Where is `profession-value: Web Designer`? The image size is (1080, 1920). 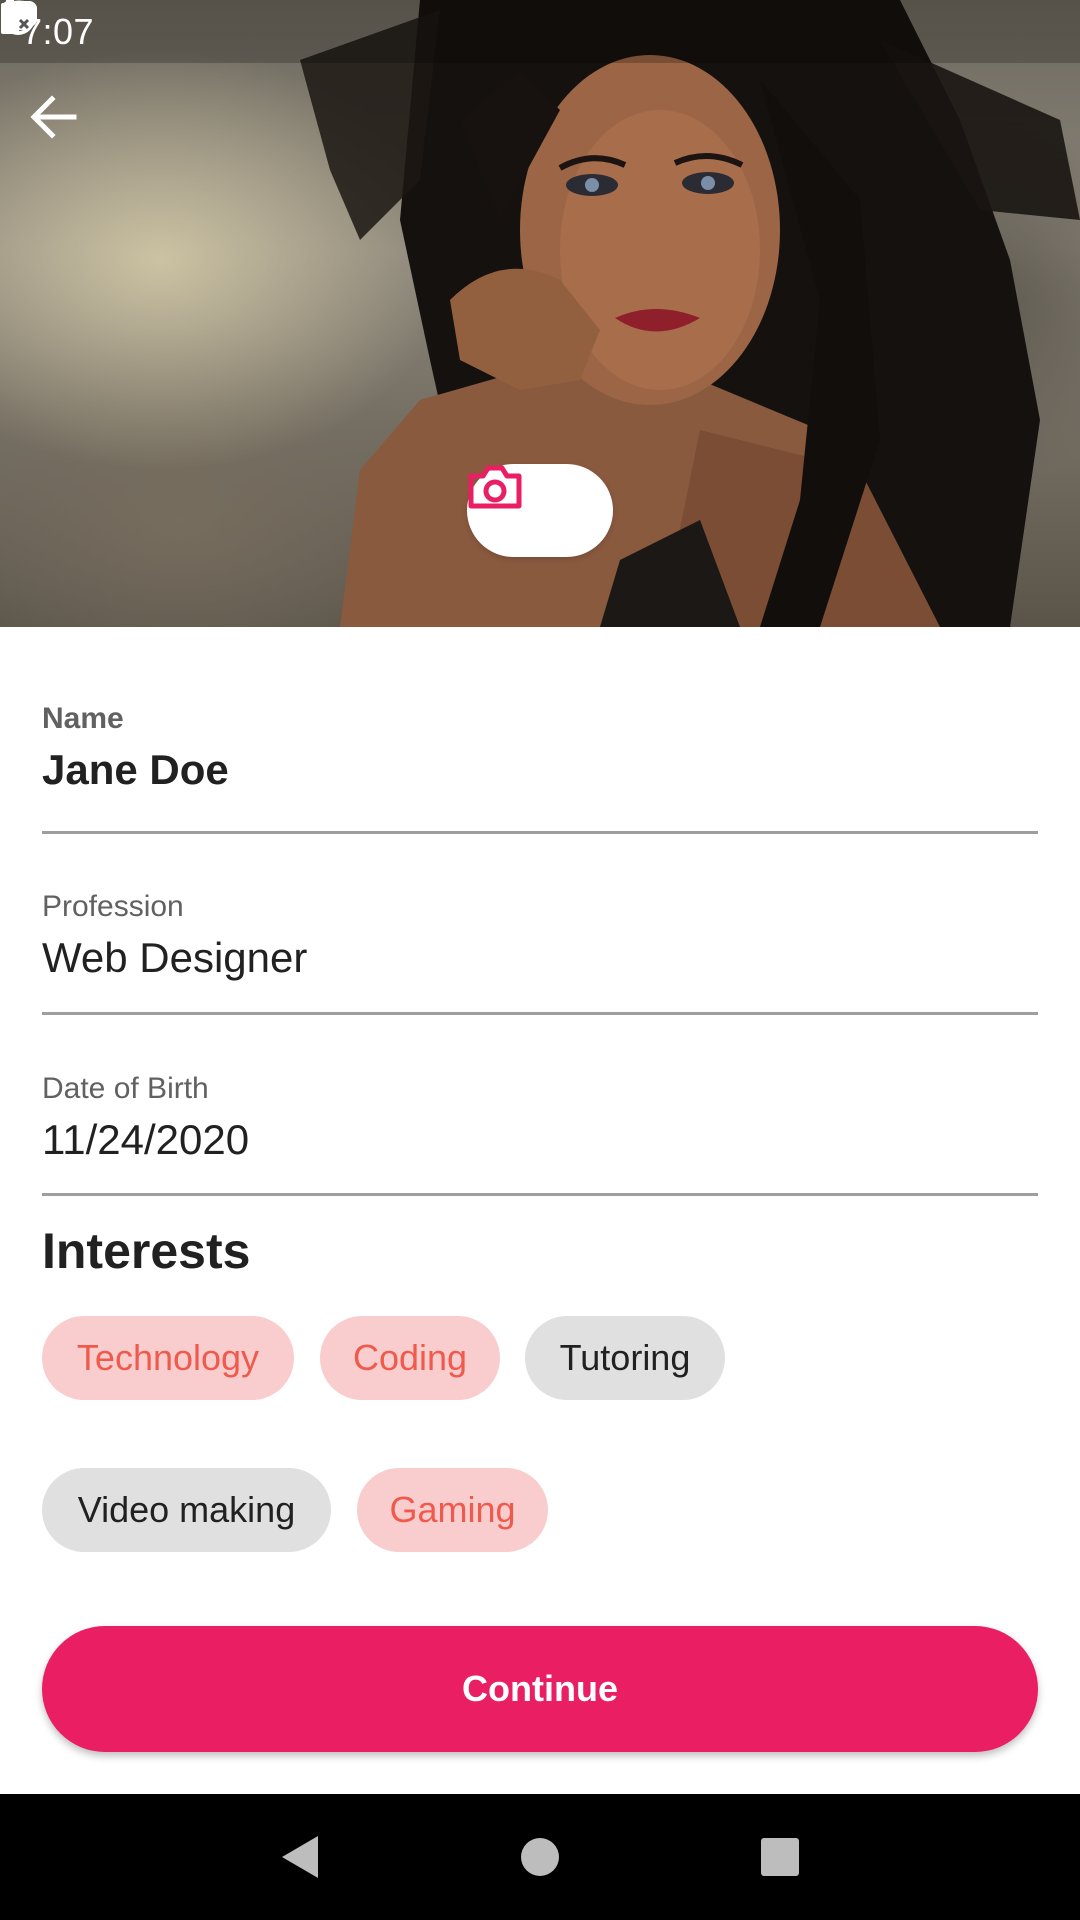 profession-value: Web Designer is located at coordinates (540, 958).